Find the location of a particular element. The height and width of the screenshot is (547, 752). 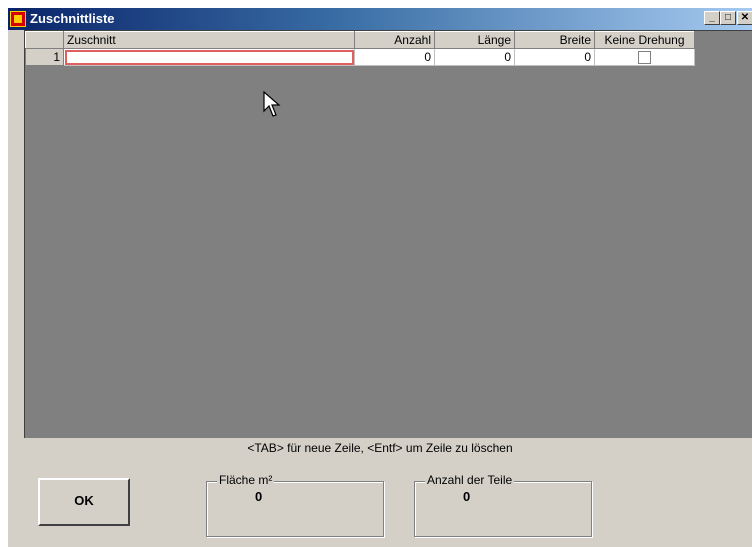

title-bar: Zuschnittliste _ □ ✕ is located at coordinates (380, 19).